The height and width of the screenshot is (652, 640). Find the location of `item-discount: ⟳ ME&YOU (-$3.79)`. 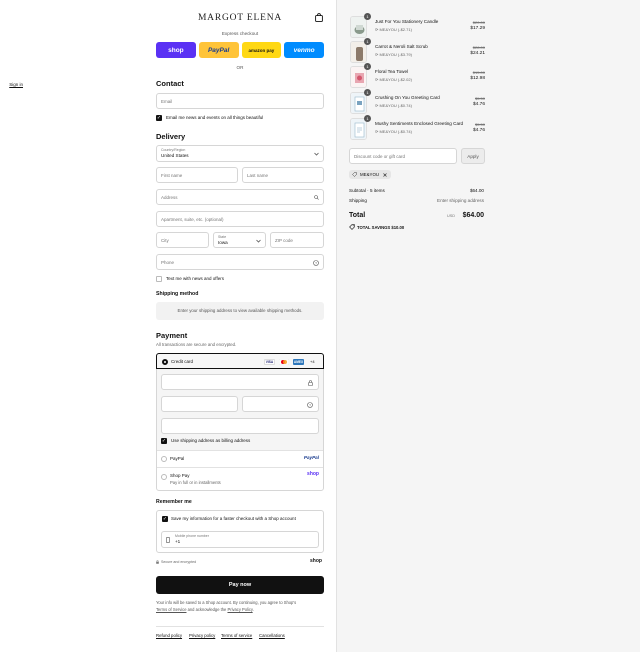

item-discount: ⟳ ME&YOU (-$3.79) is located at coordinates (393, 54).